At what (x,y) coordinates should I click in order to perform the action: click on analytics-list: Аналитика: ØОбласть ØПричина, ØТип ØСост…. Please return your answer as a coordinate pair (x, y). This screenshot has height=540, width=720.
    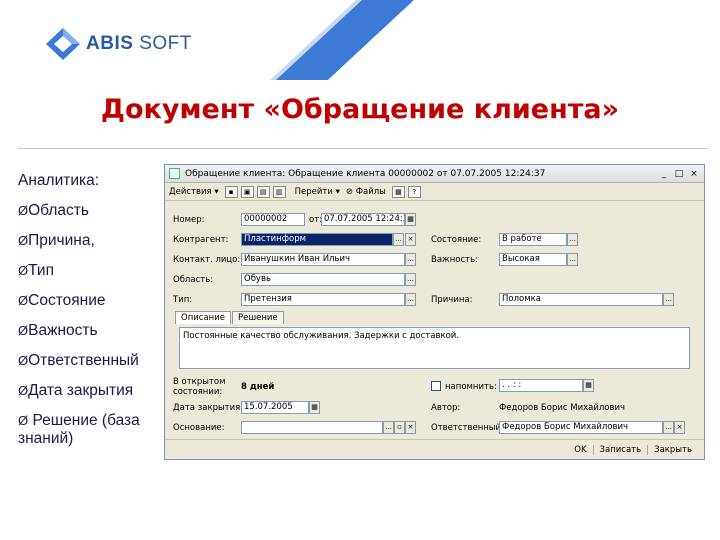
    Looking at the image, I should click on (93, 310).